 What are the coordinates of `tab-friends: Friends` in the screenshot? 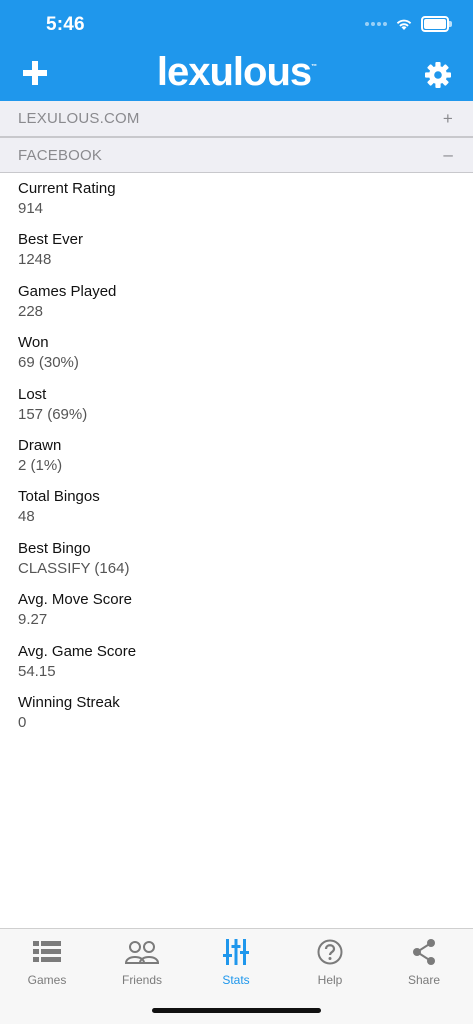 It's located at (142, 962).